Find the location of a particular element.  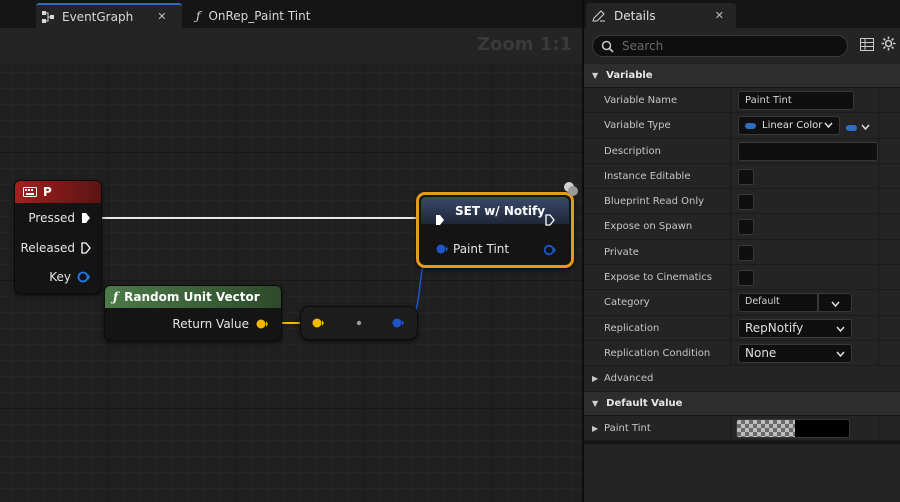

tab-details: Details ✕ is located at coordinates (661, 15).